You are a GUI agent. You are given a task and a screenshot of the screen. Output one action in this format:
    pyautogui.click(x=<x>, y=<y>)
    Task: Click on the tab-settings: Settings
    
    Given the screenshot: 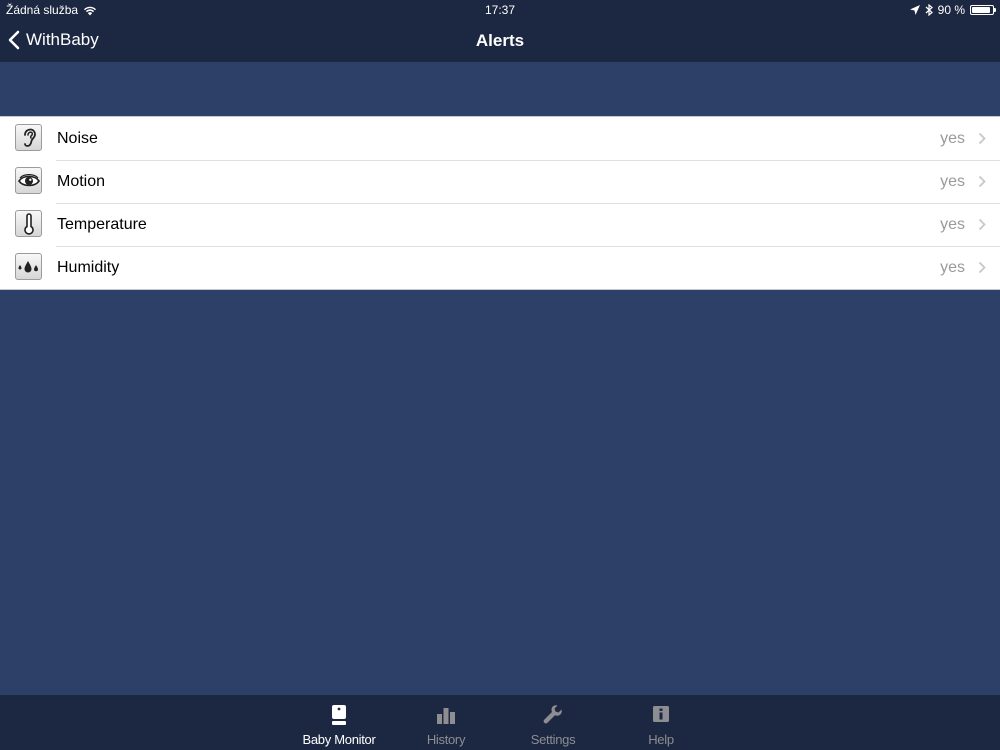 What is the action you would take?
    pyautogui.click(x=553, y=722)
    